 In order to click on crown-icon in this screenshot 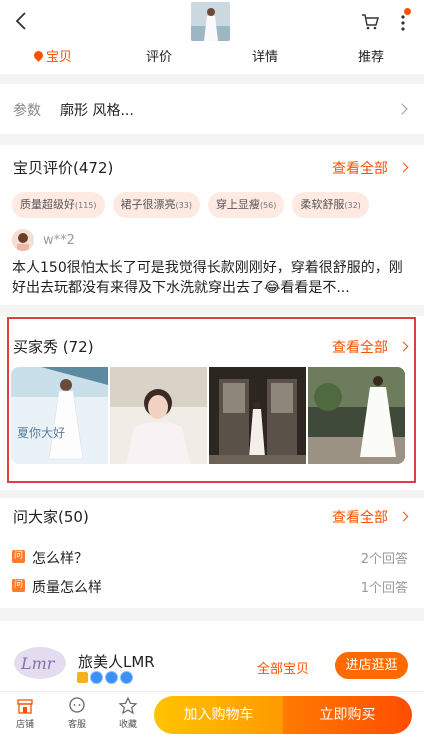, I will do `click(82, 677)`.